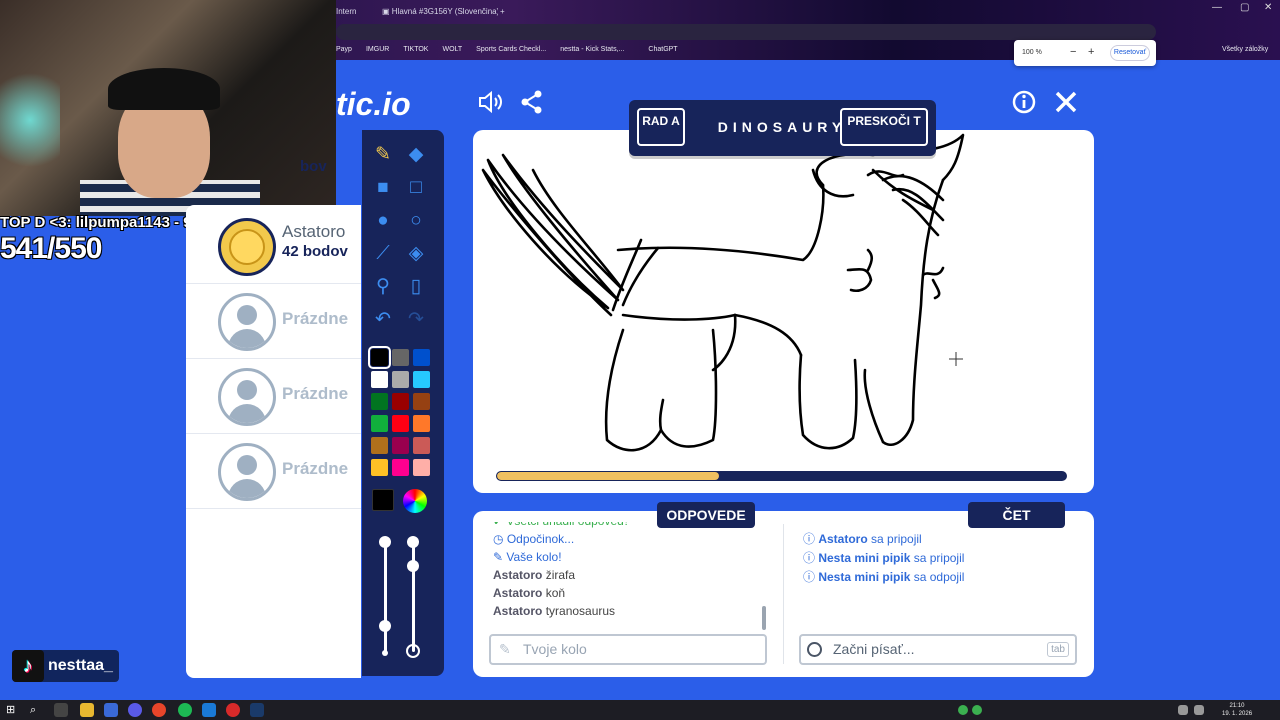 This screenshot has width=1280, height=720. I want to click on zoom-in-button: +, so click(1091, 52).